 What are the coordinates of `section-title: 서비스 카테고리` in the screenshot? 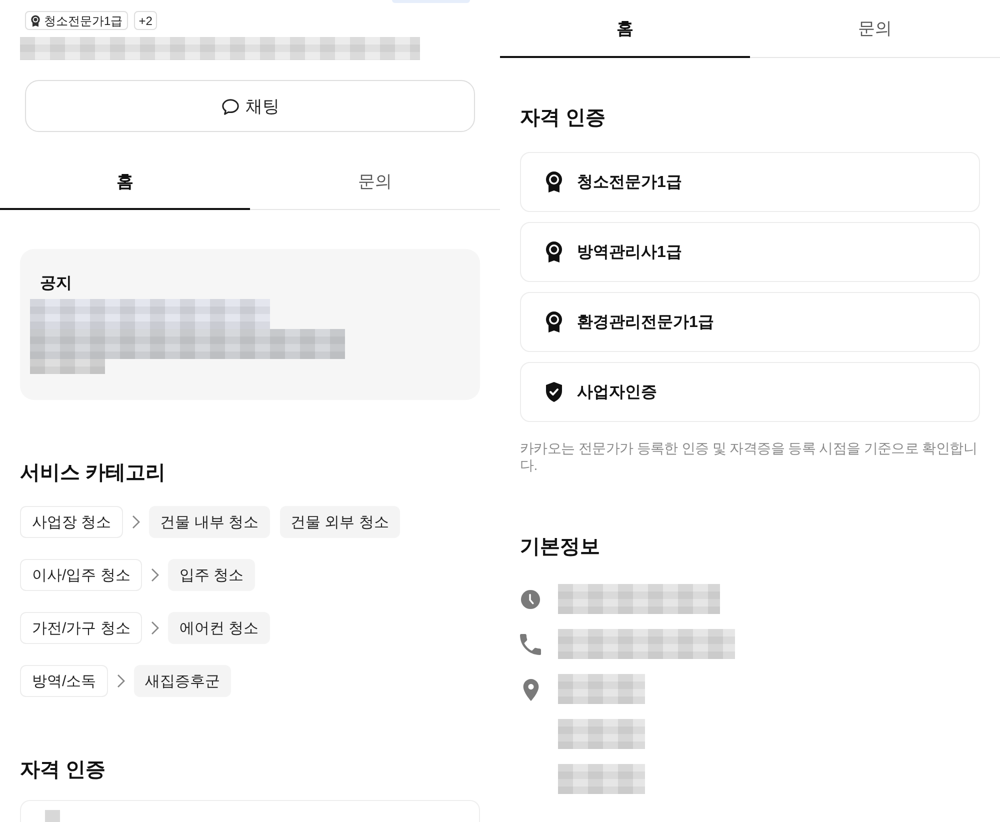 It's located at (93, 473).